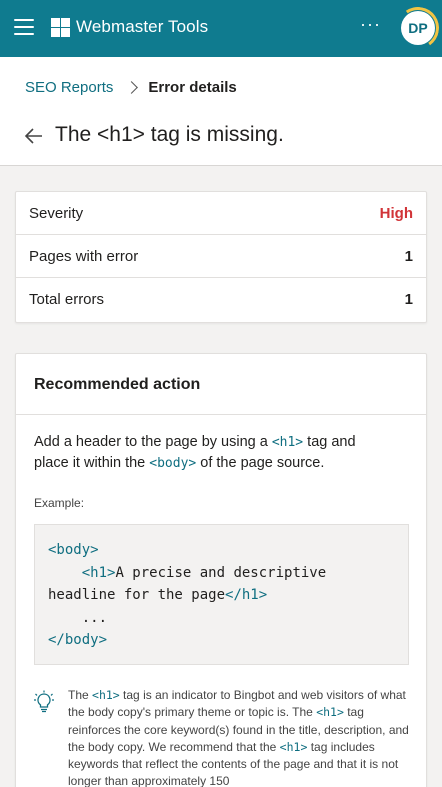 Image resolution: width=442 pixels, height=787 pixels. Describe the element at coordinates (396, 213) in the screenshot. I see `severity-value: High` at that location.